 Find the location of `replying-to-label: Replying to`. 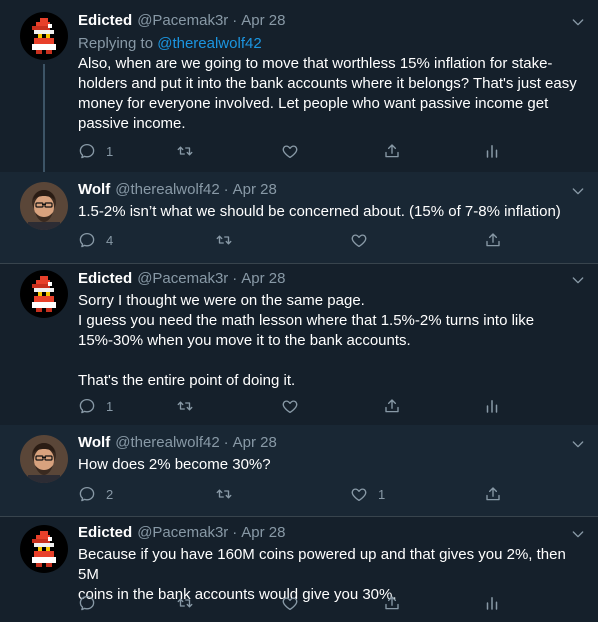

replying-to-label: Replying to is located at coordinates (118, 43).